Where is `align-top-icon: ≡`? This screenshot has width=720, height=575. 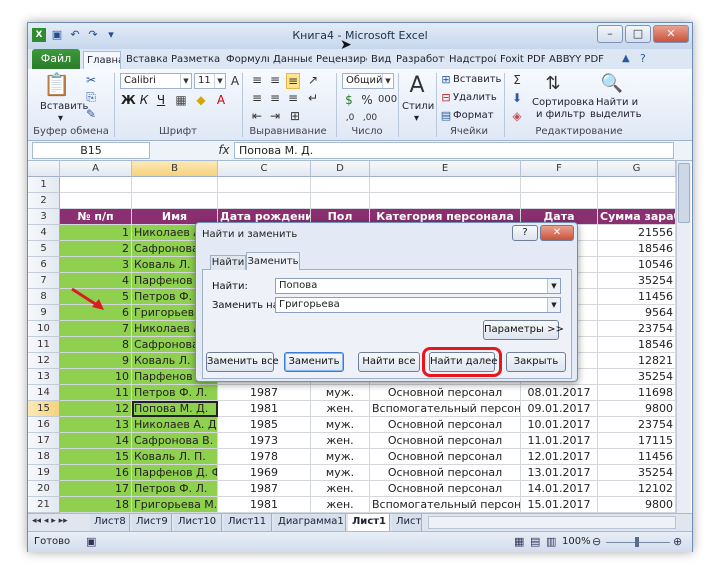
align-top-icon: ≡ is located at coordinates (257, 80).